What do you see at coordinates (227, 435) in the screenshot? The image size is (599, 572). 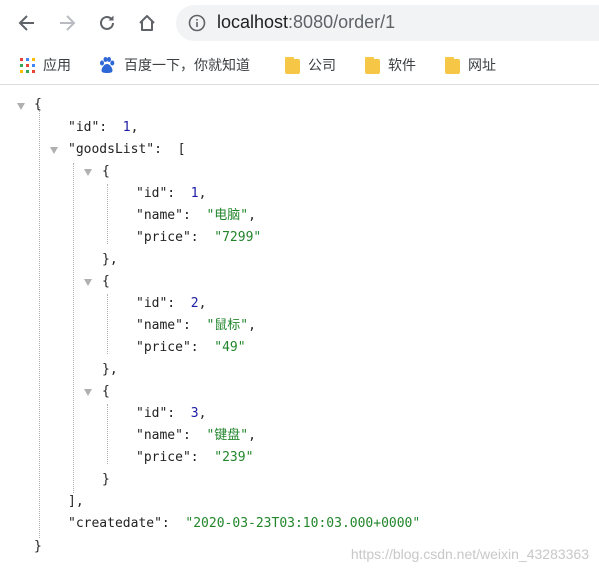 I see `json-string: "键盘"` at bounding box center [227, 435].